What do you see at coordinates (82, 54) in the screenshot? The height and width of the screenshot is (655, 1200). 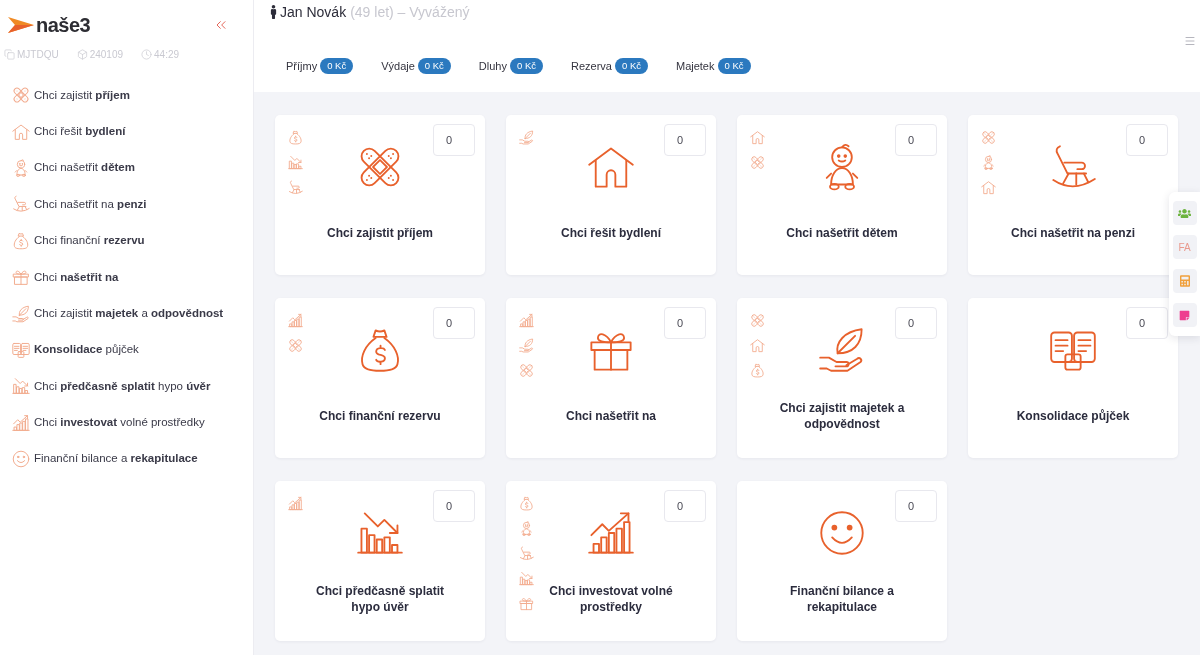 I see `cube-icon` at bounding box center [82, 54].